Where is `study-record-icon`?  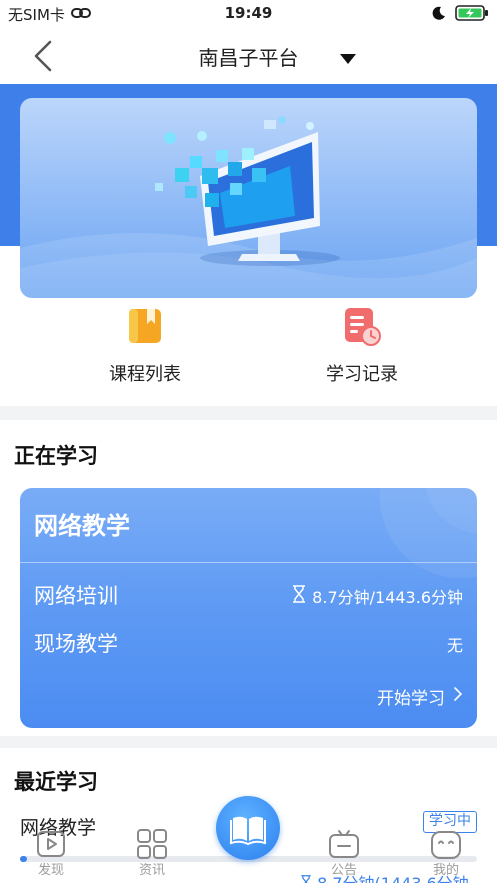 study-record-icon is located at coordinates (362, 326).